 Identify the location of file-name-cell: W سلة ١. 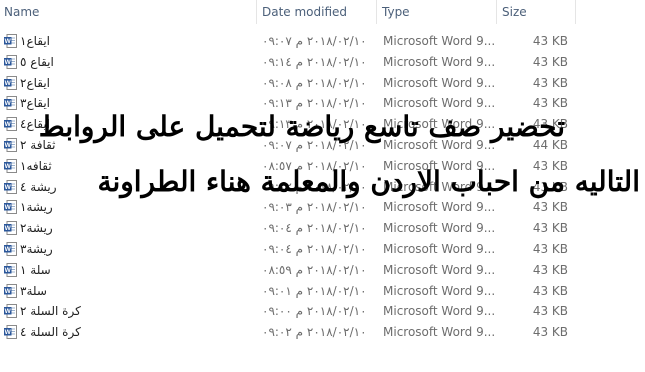
(126, 270).